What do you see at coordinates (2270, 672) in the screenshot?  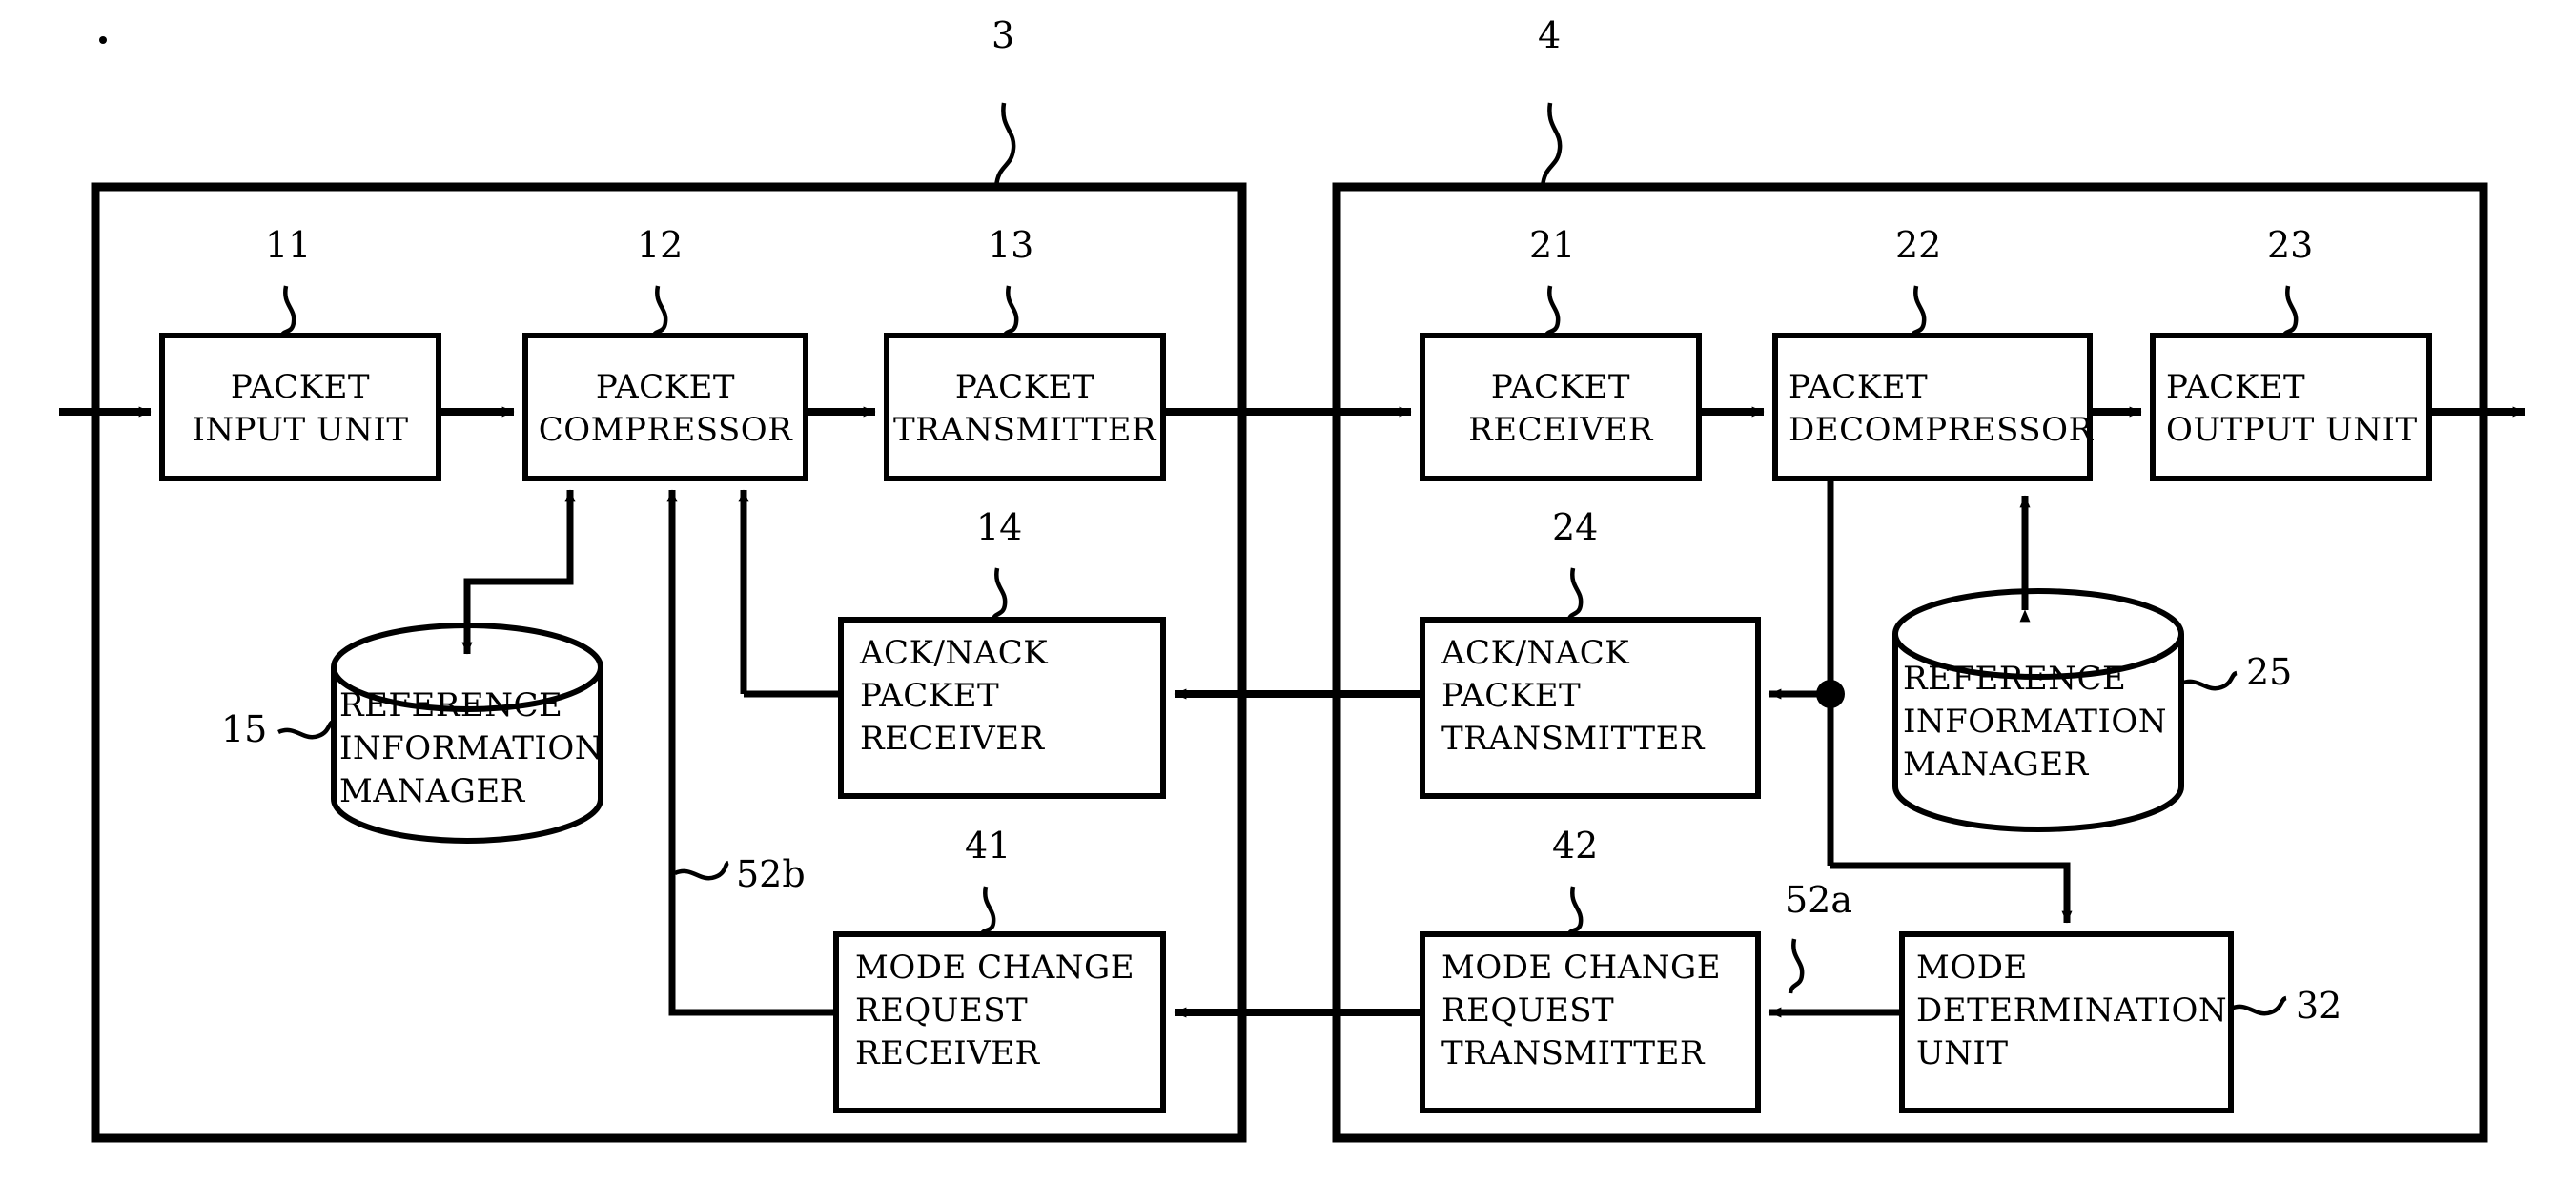 I see `ref-number-25: 25` at bounding box center [2270, 672].